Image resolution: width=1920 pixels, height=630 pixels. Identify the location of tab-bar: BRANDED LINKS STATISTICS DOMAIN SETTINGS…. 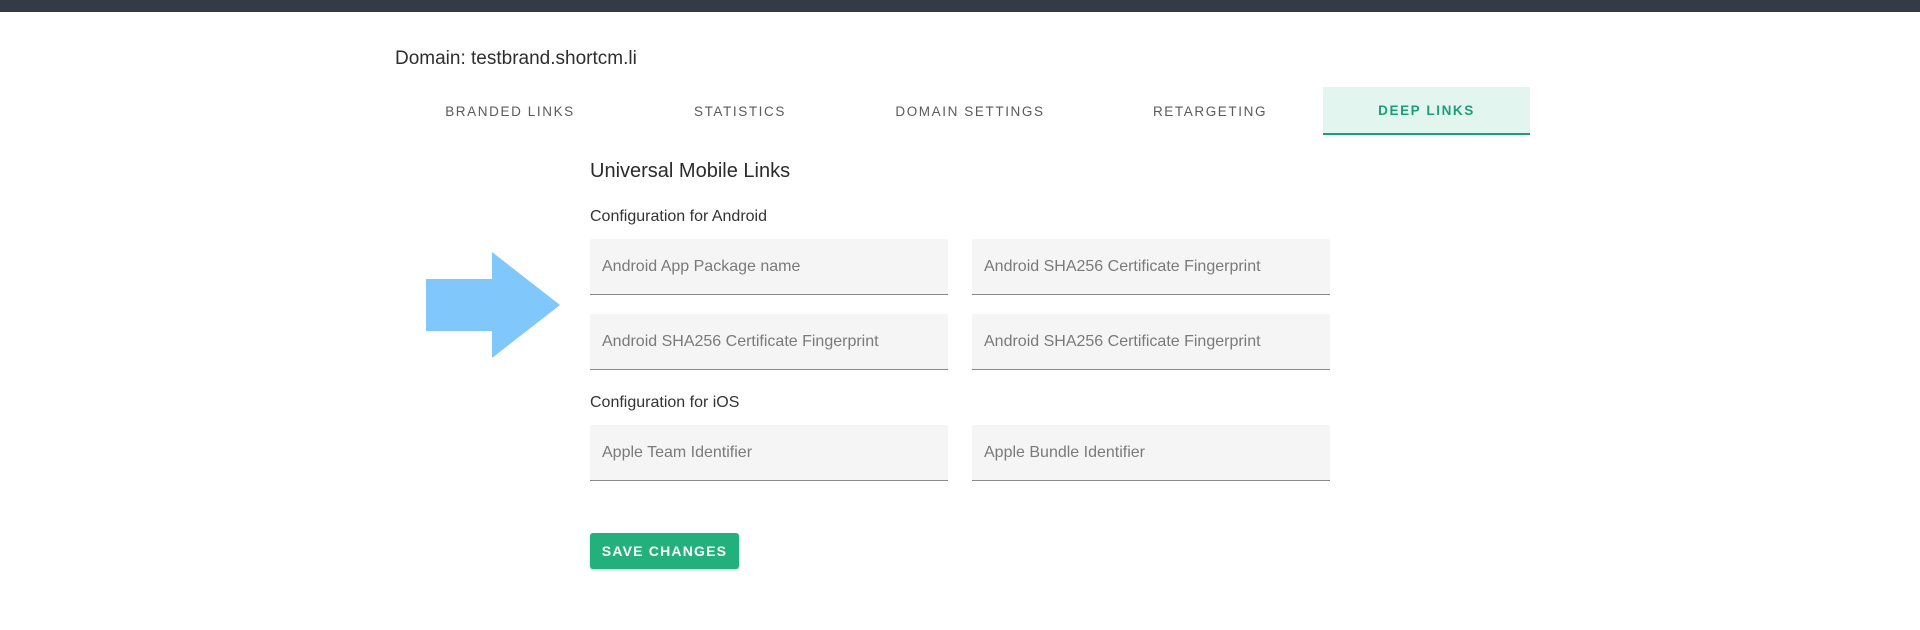
(962, 111).